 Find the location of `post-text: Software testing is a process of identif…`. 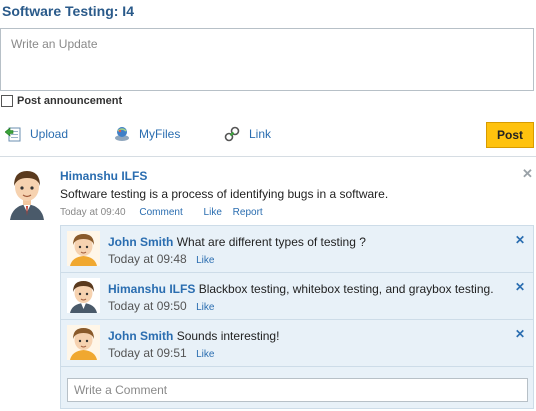

post-text: Software testing is a process of identif… is located at coordinates (224, 194).